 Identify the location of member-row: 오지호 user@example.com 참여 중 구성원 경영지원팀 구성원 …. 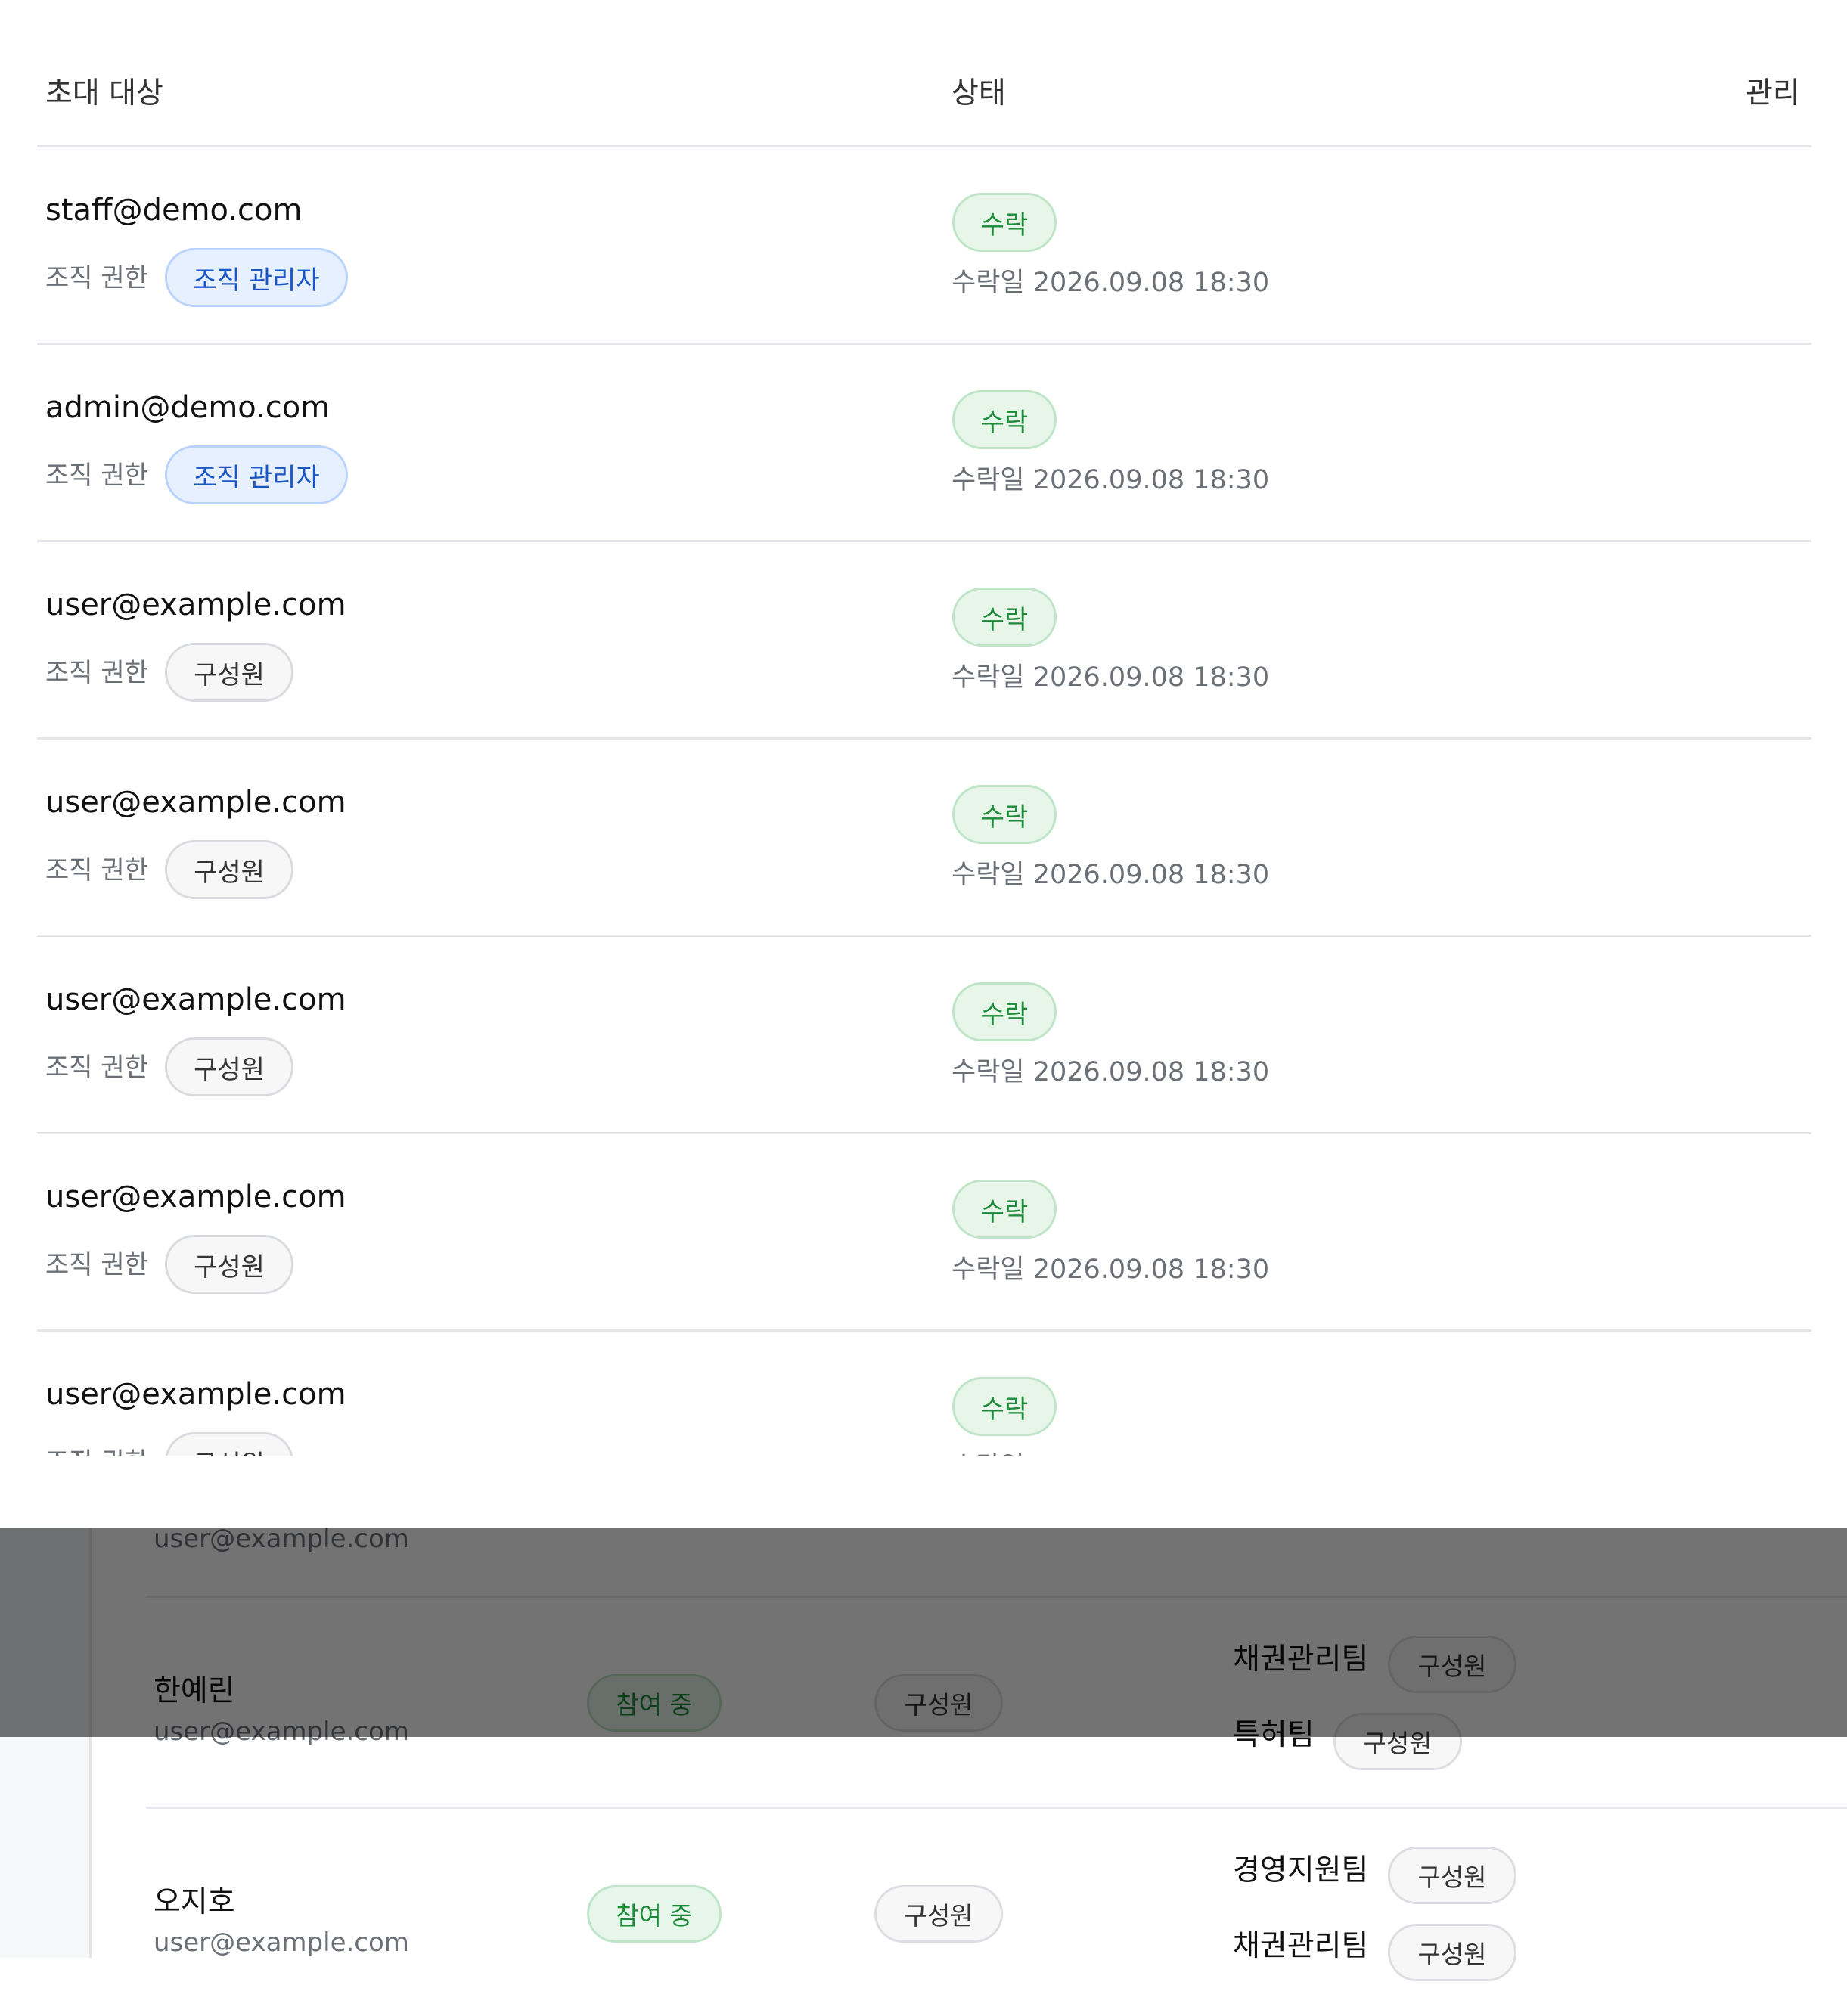
(996, 1911).